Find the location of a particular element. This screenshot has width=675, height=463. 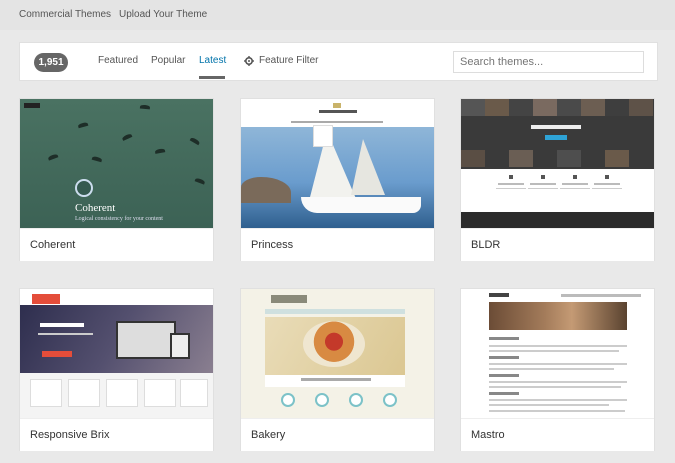

active-tab-indicator is located at coordinates (212, 77).